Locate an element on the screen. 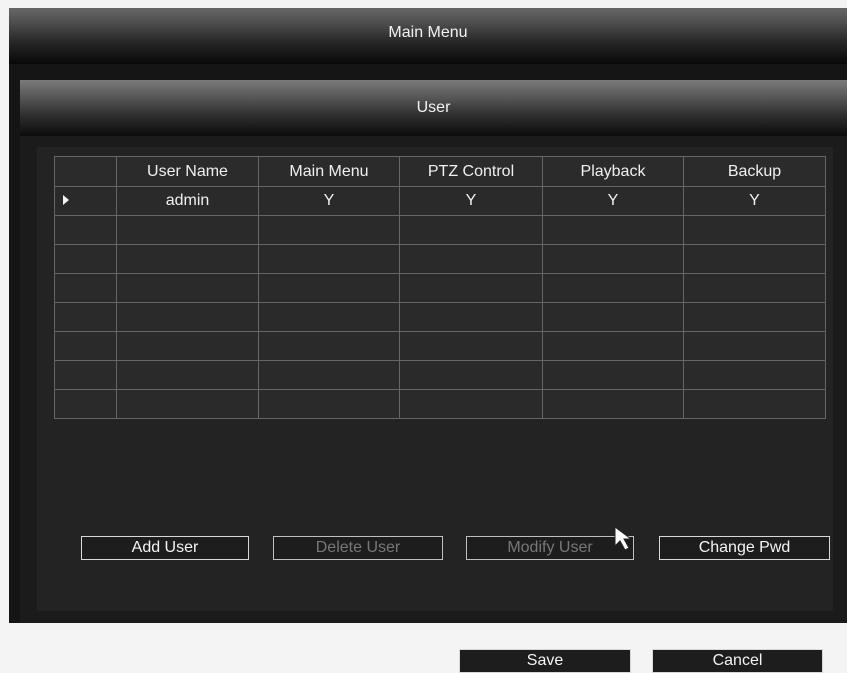 This screenshot has width=847, height=673. cell-playback: Y is located at coordinates (613, 201).